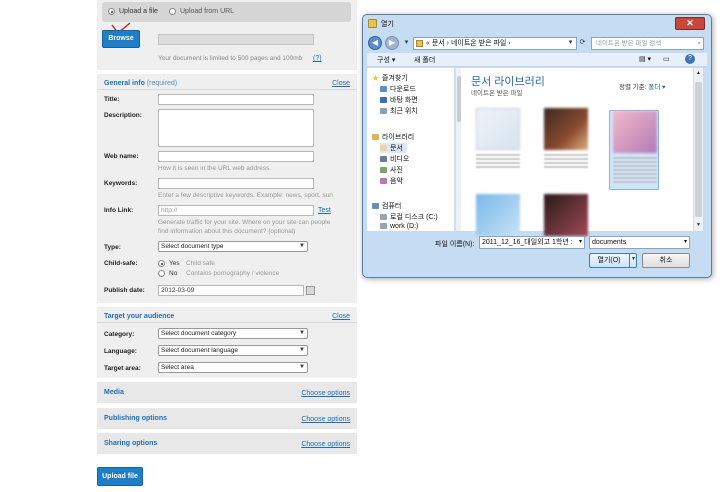  I want to click on upload-file-label: Upload a file, so click(138, 11).